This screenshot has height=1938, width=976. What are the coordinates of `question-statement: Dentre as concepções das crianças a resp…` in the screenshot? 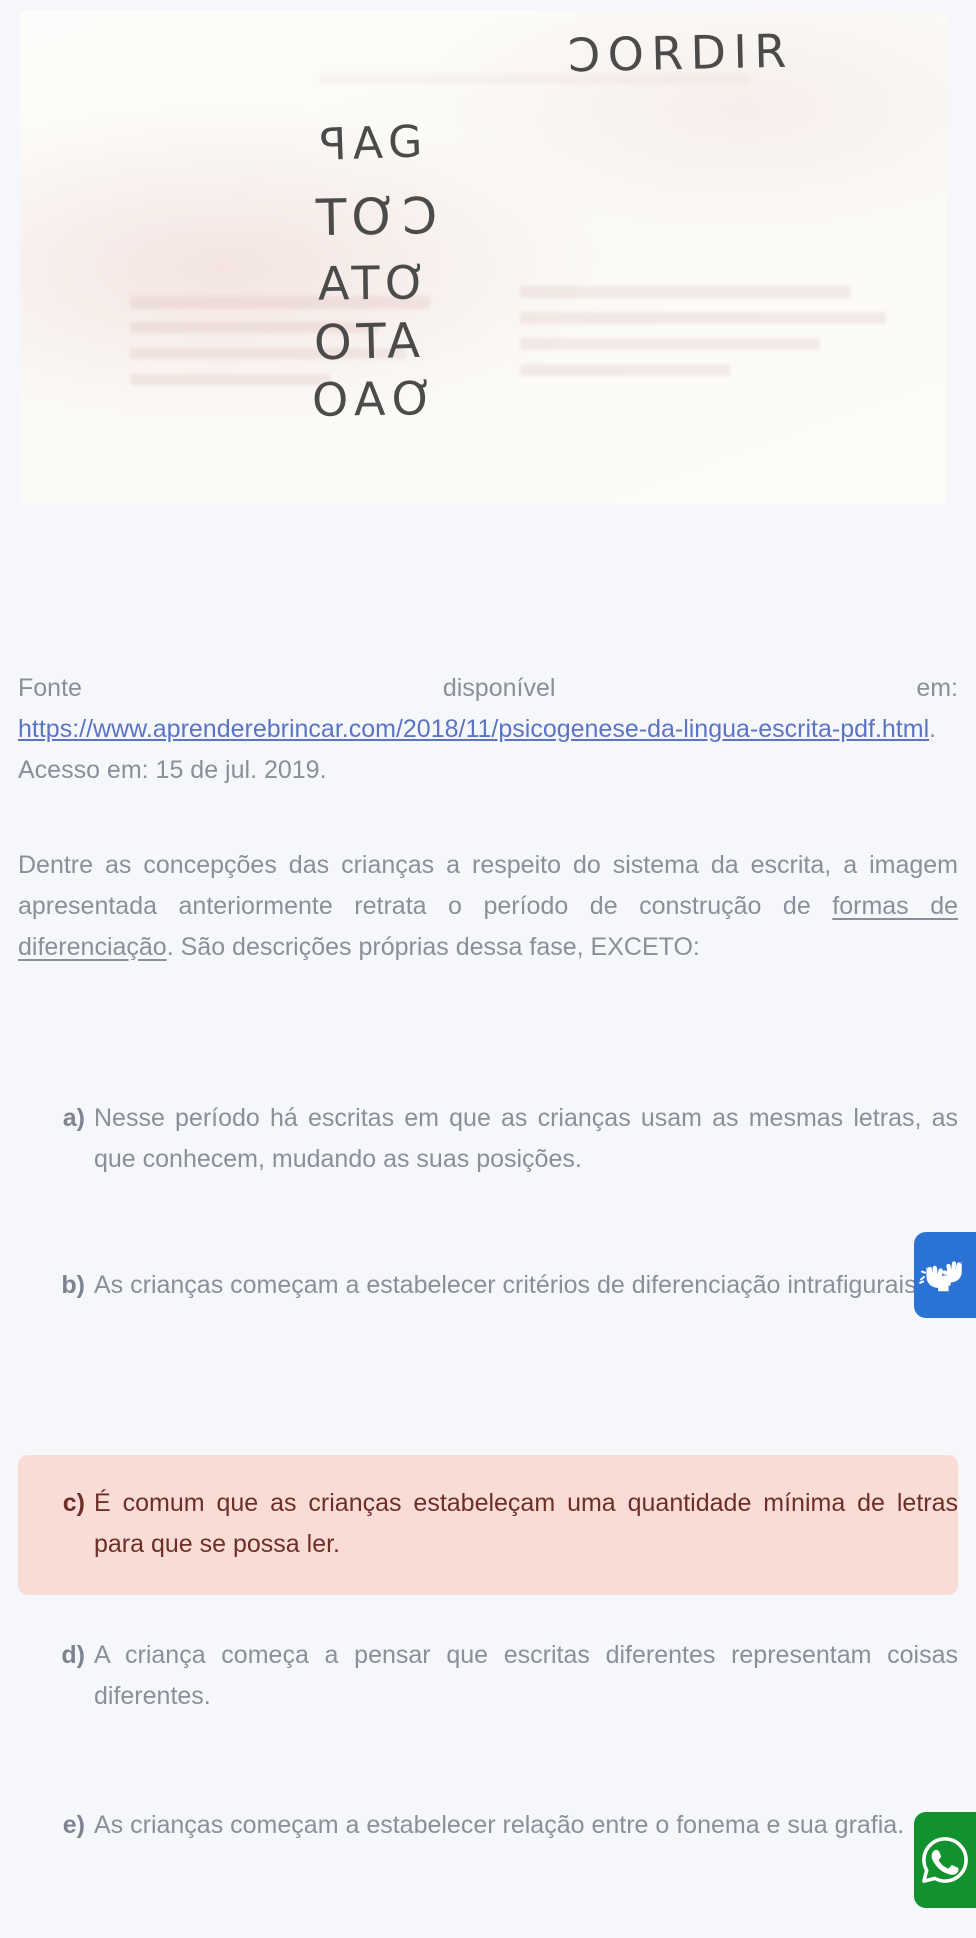 It's located at (488, 906).